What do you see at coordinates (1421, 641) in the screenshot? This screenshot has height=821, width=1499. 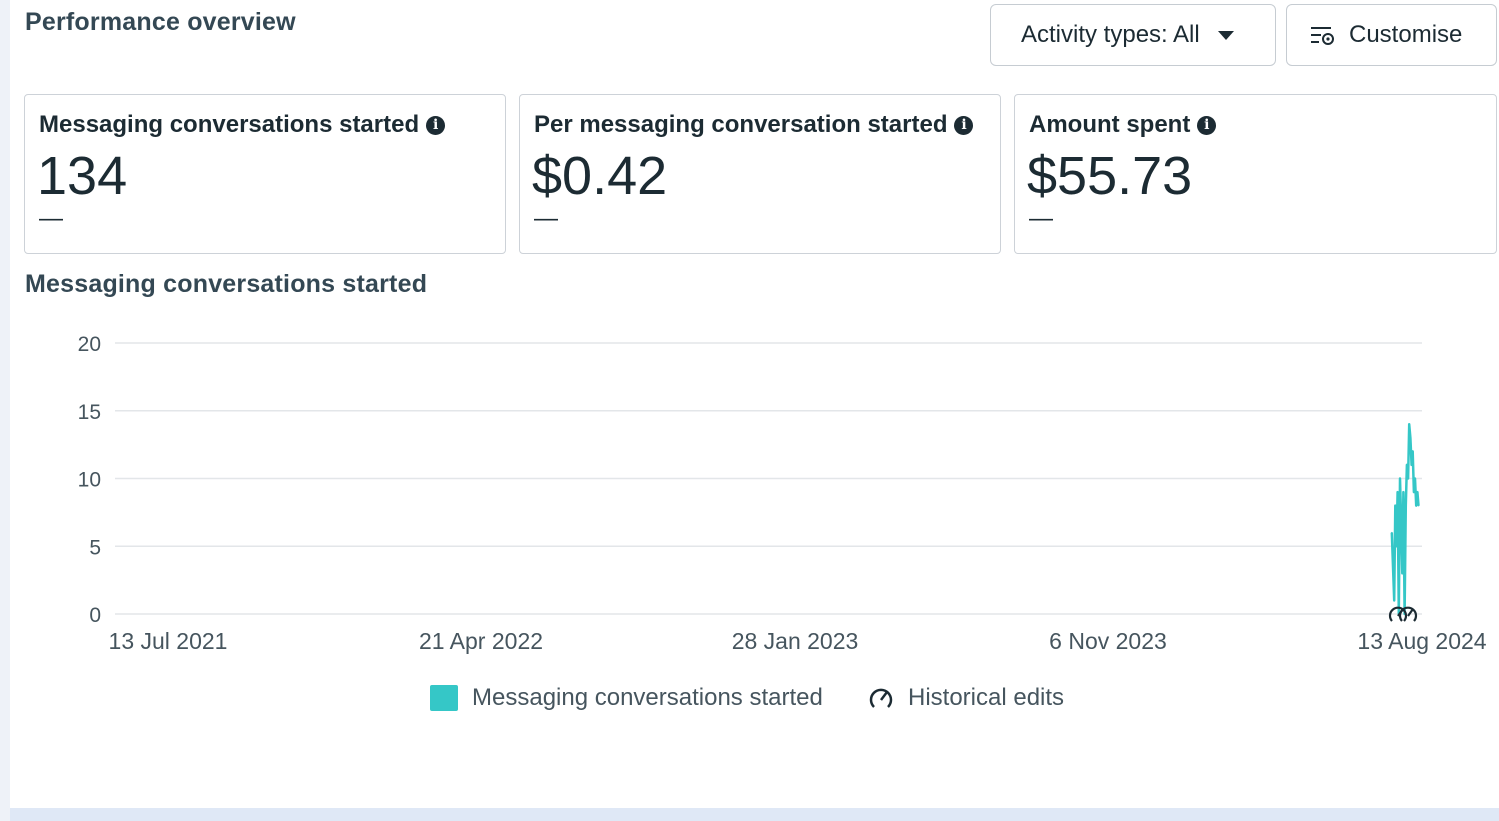 I see `x-tick-label: 13 Aug 2024` at bounding box center [1421, 641].